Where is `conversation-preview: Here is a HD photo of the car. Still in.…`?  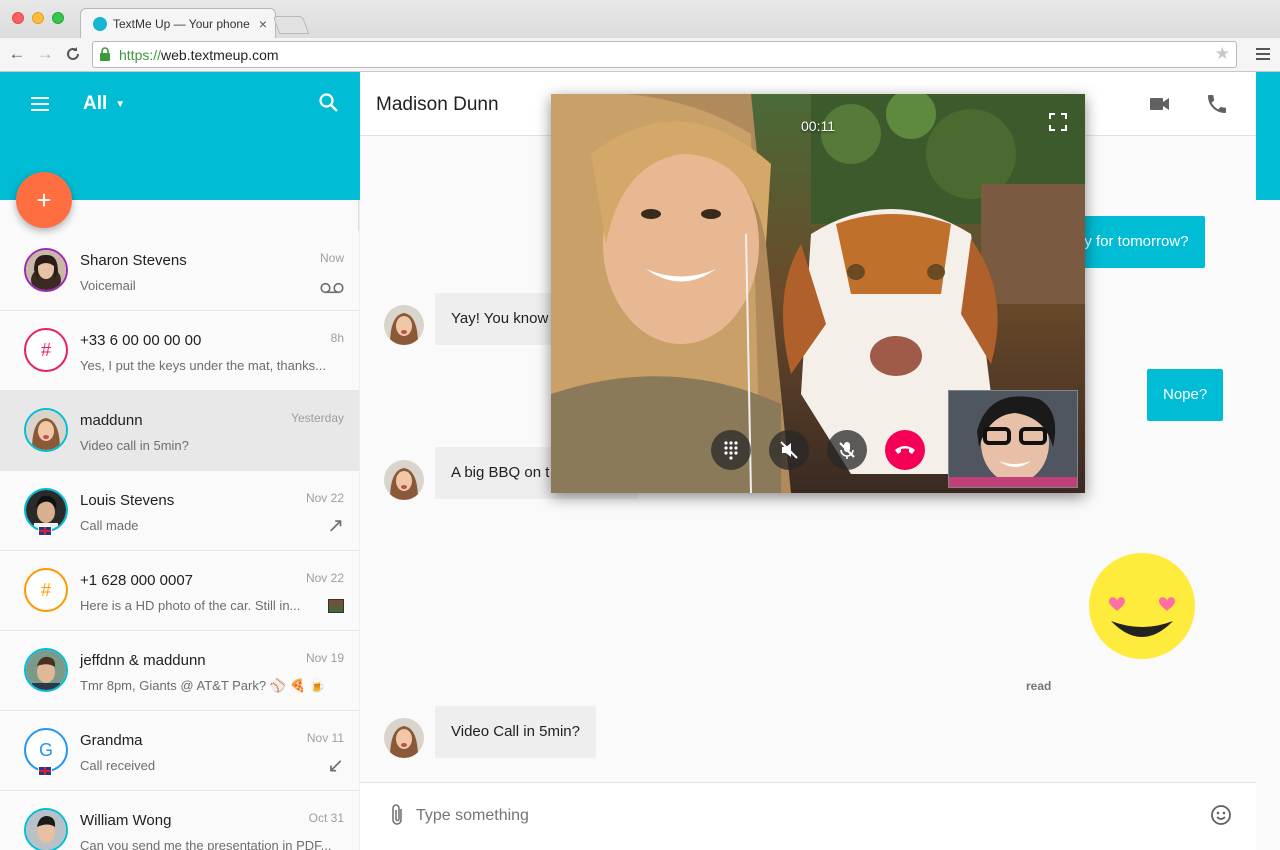 conversation-preview: Here is a HD photo of the car. Still in.… is located at coordinates (190, 605).